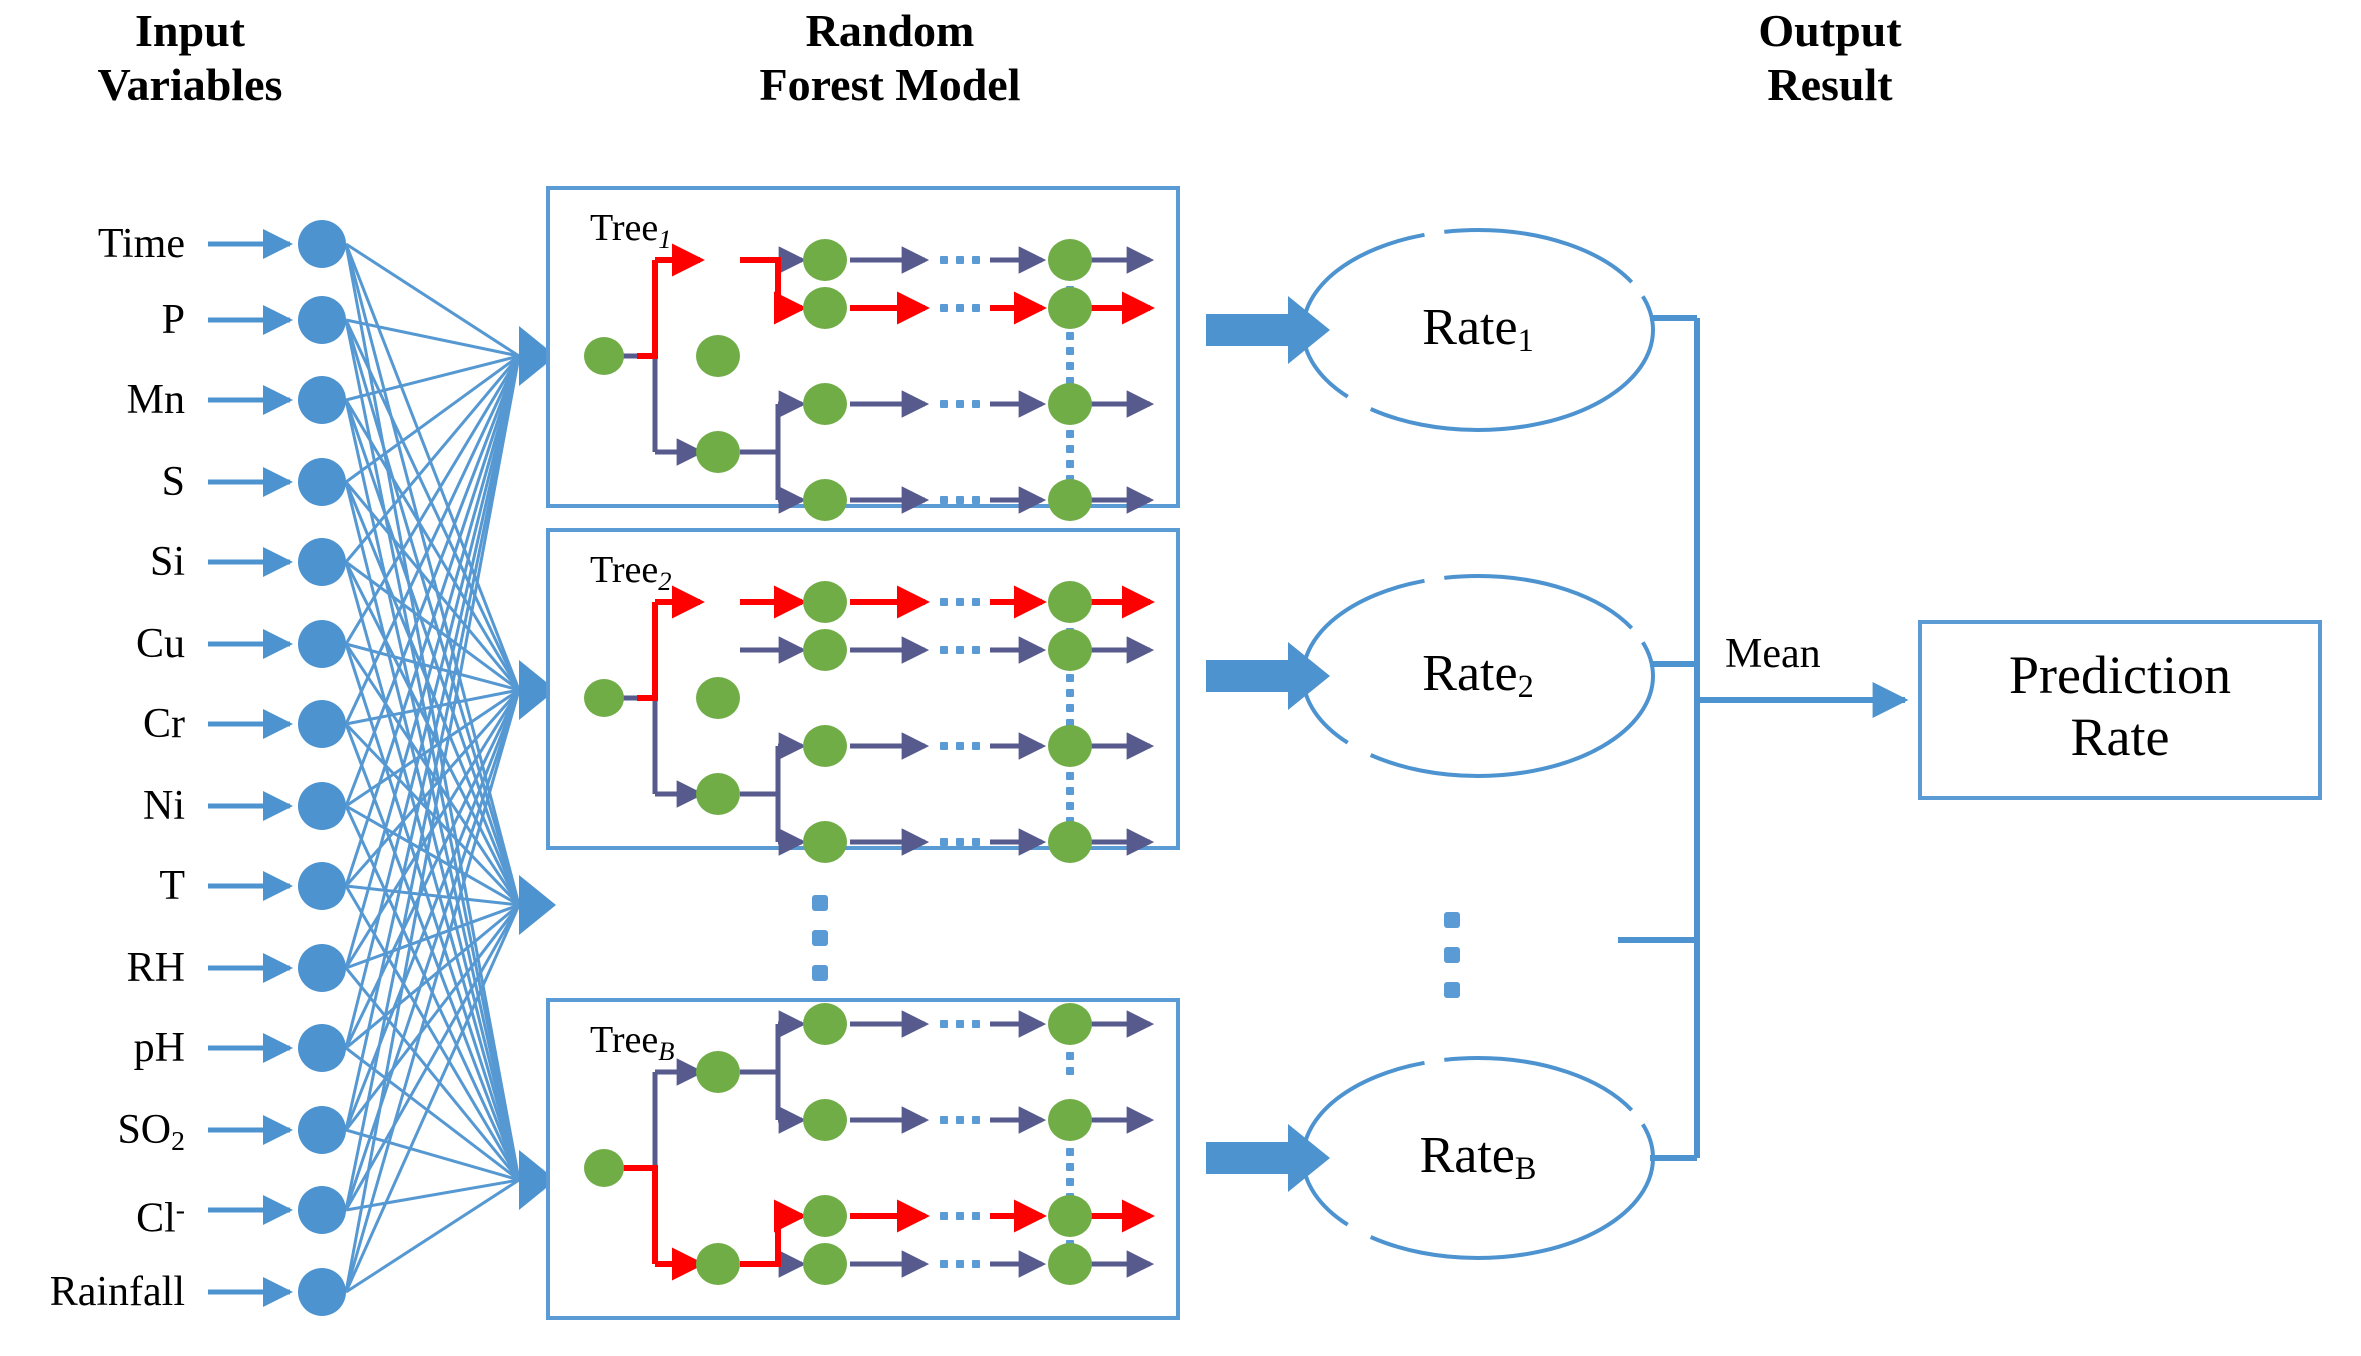  I want to click on fan-out-connections, so click(432, 768).